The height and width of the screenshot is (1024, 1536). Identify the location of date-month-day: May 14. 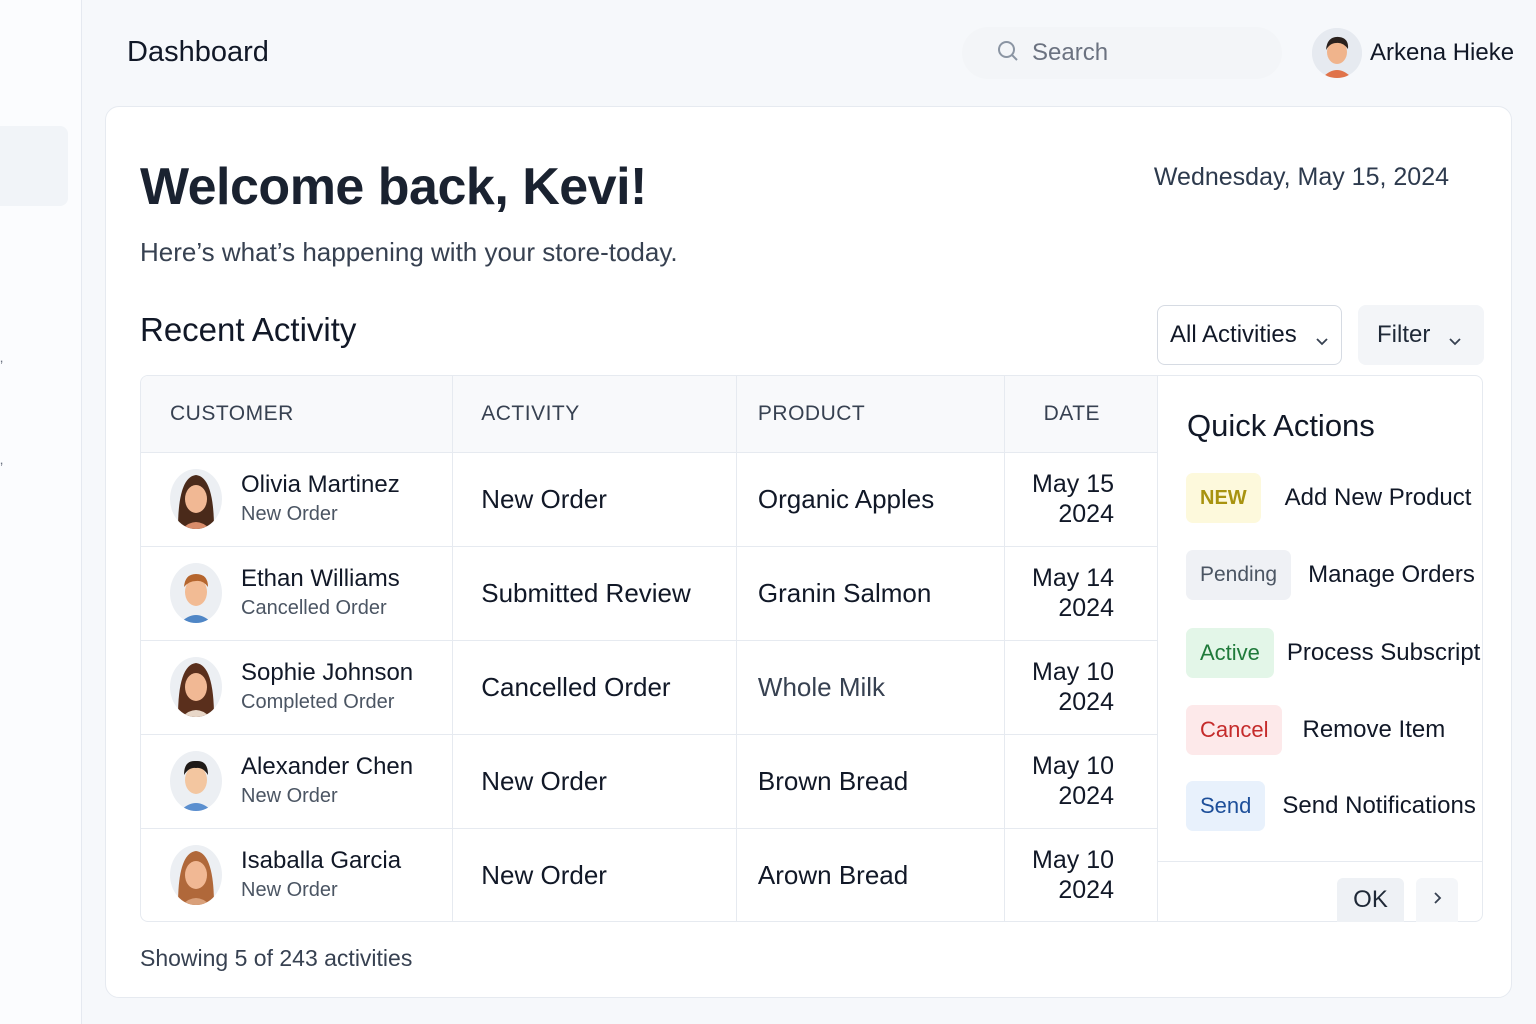
(1073, 578).